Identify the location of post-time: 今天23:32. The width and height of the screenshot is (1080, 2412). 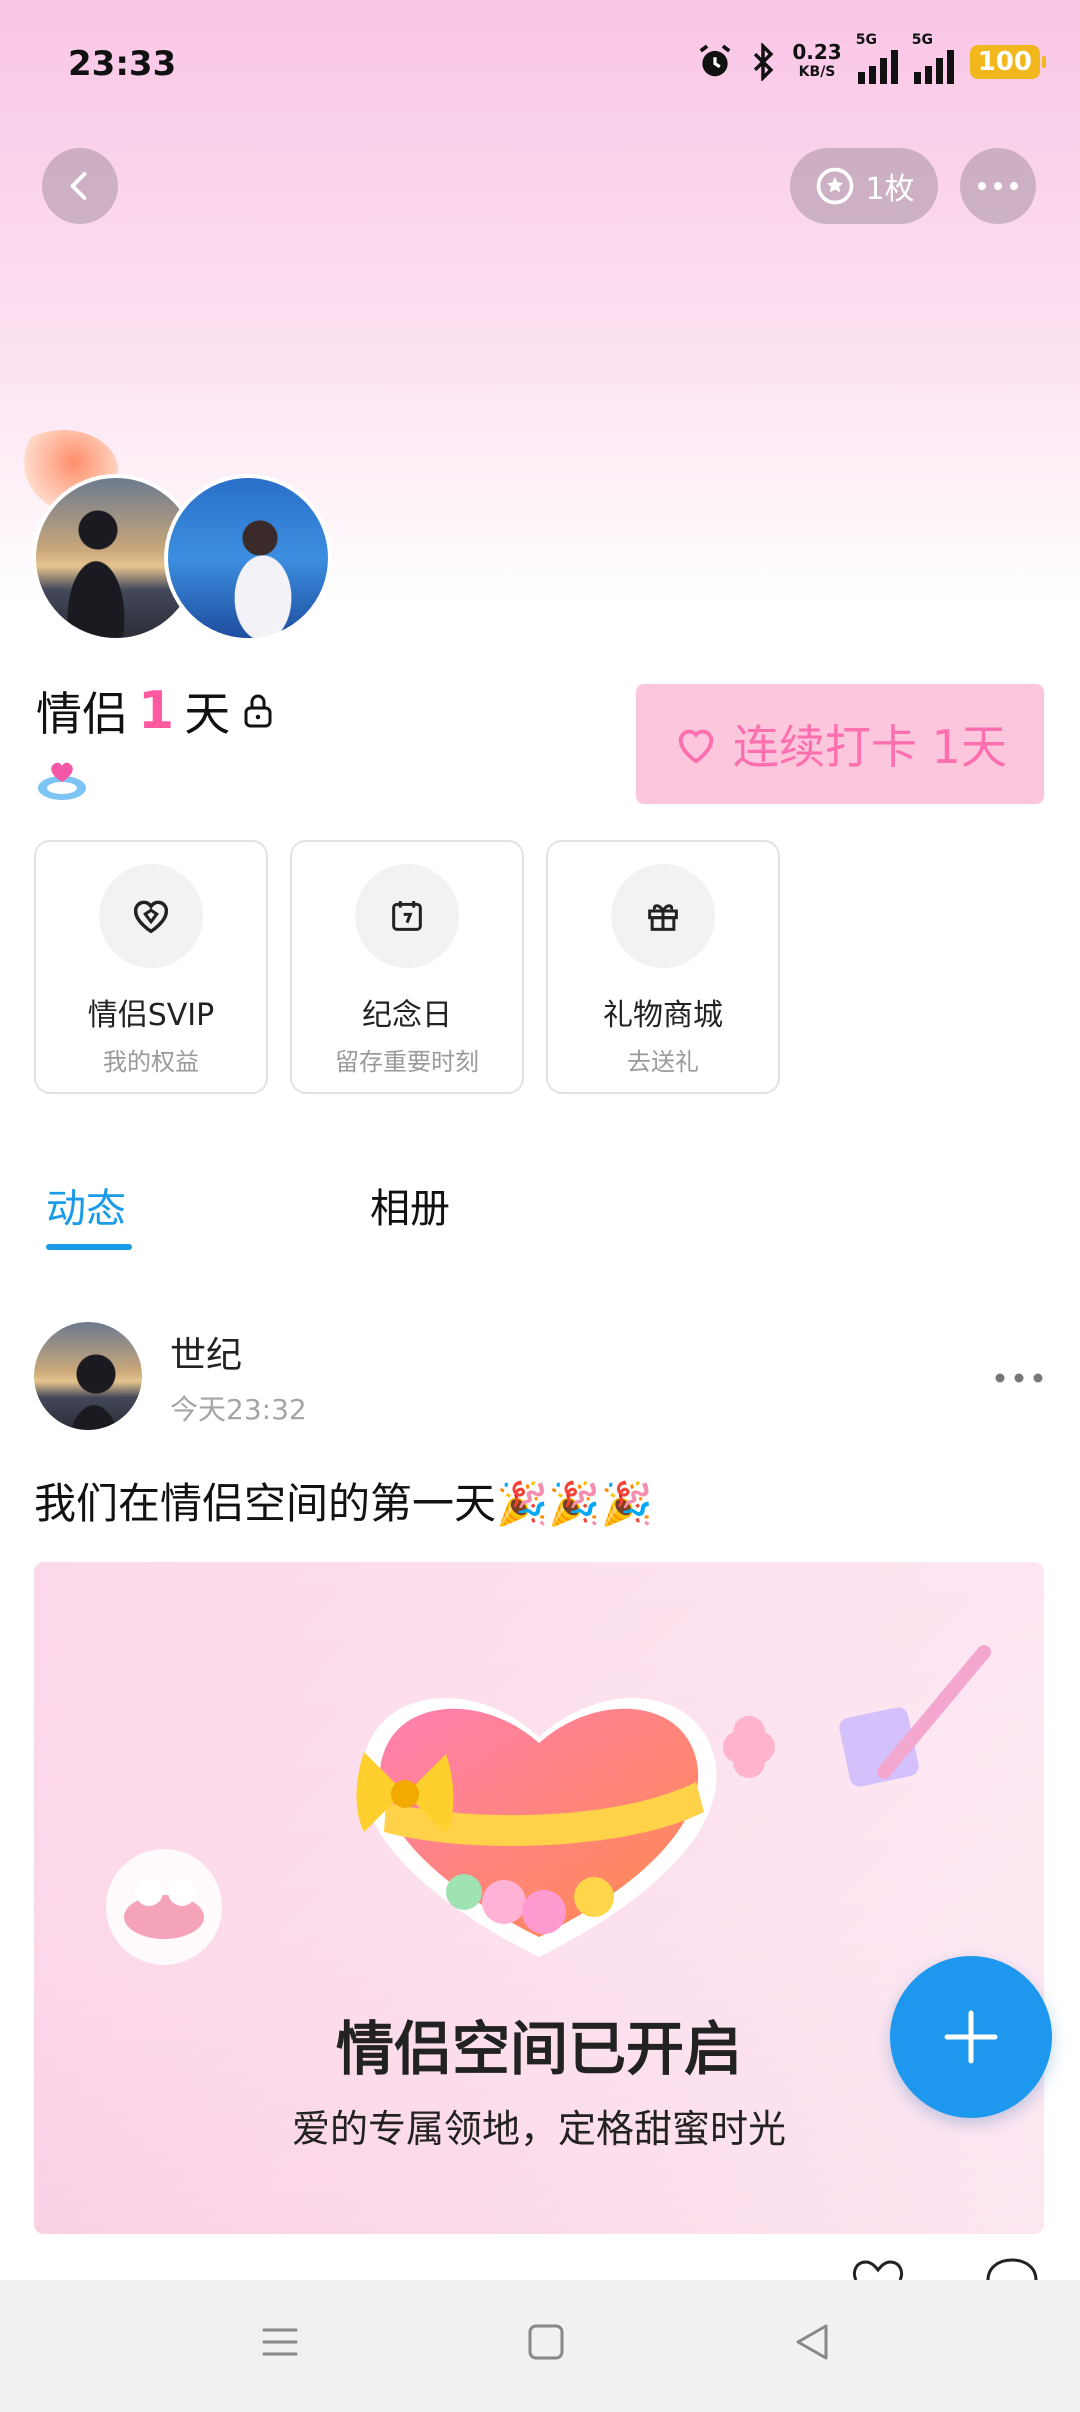
(238, 1409).